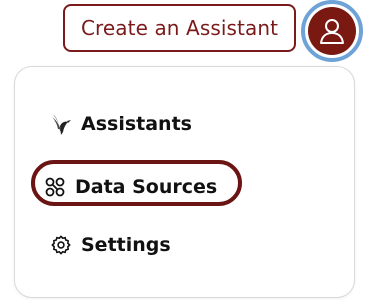 This screenshot has width=372, height=300. What do you see at coordinates (136, 124) in the screenshot?
I see `menu-item-label: Assistants` at bounding box center [136, 124].